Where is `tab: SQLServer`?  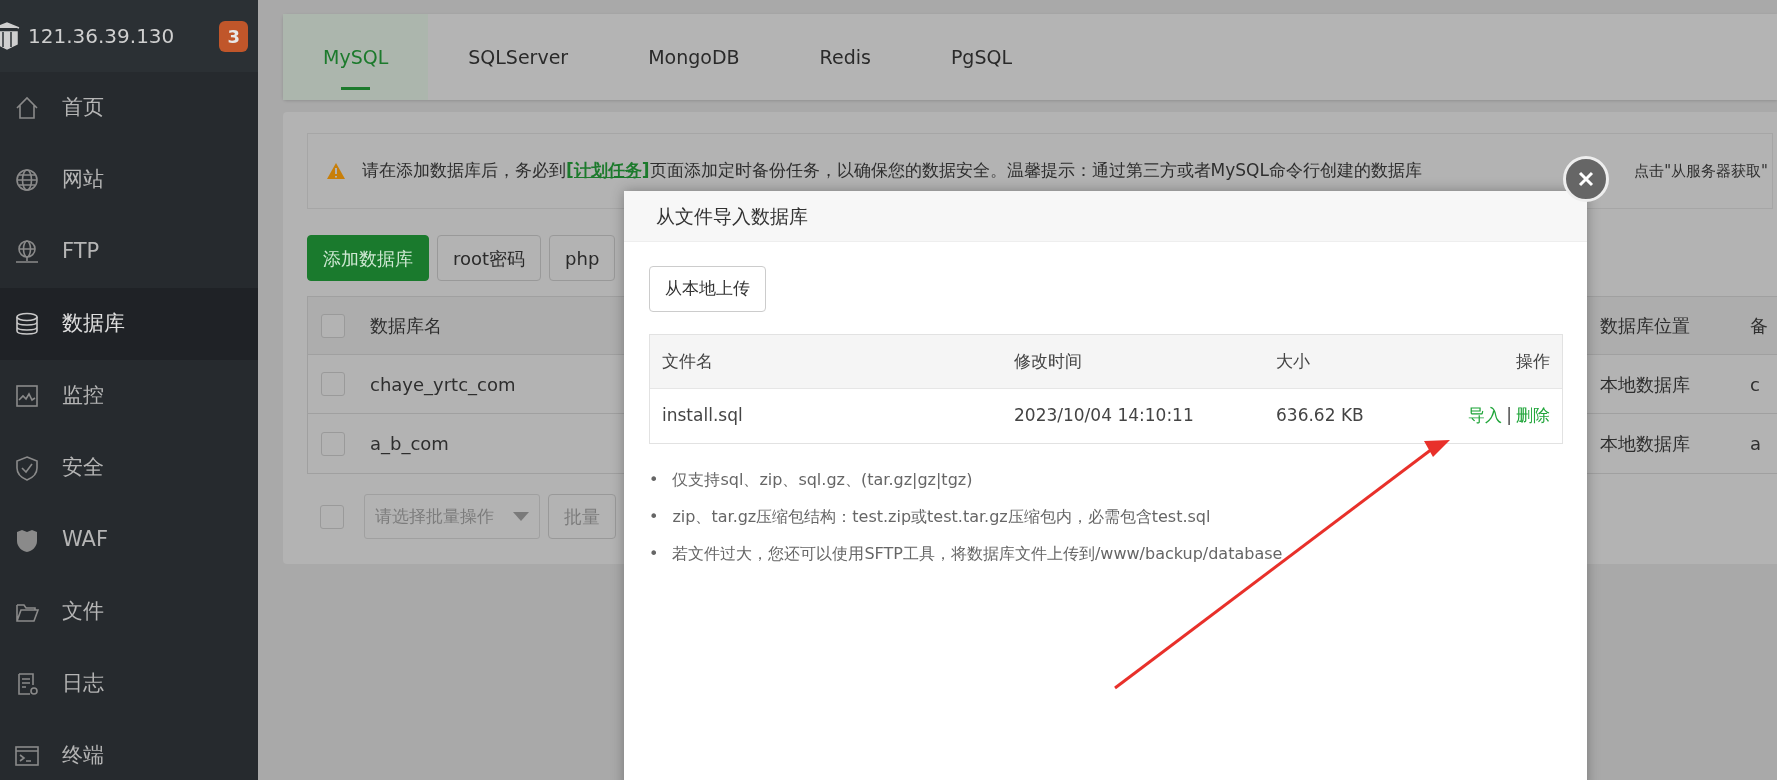
tab: SQLServer is located at coordinates (518, 57).